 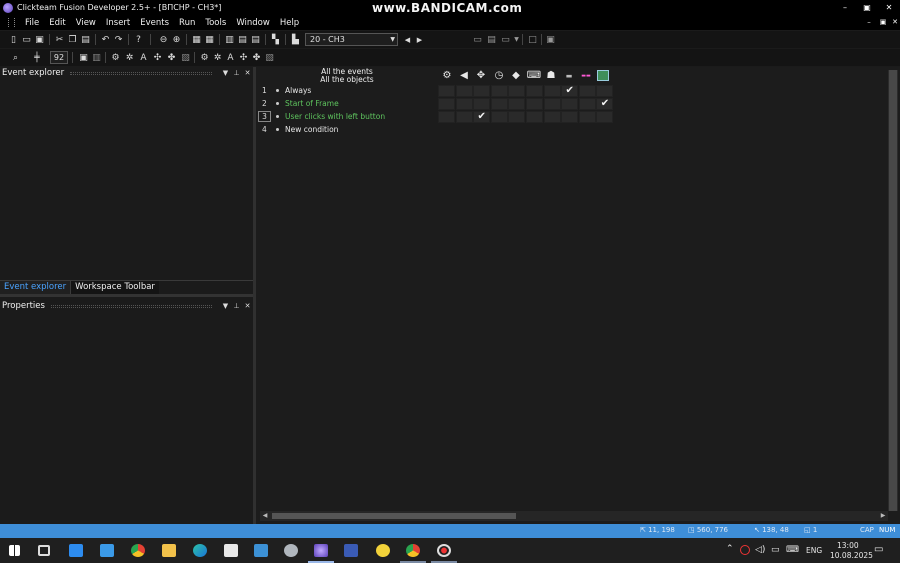 I want to click on storyboard-controls-icon: ✥, so click(x=481, y=75).